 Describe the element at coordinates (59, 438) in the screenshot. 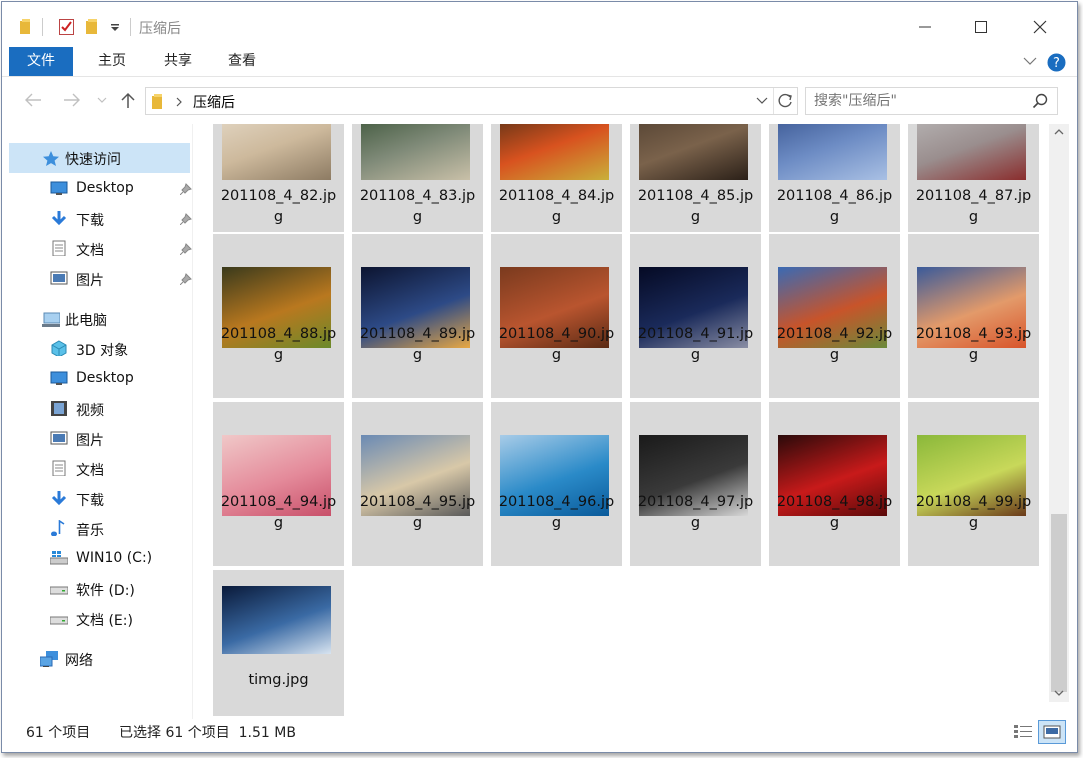

I see `pictures-icon` at that location.